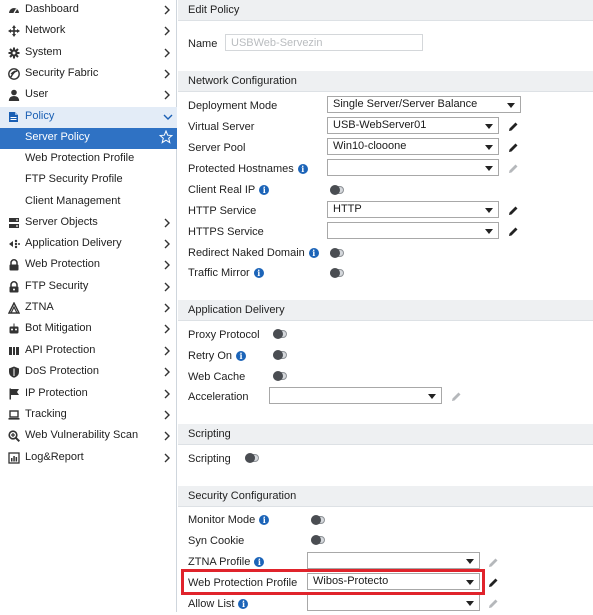 This screenshot has height=615, width=593. Describe the element at coordinates (385, 10) in the screenshot. I see `edit-policy-header: Edit Policy` at that location.